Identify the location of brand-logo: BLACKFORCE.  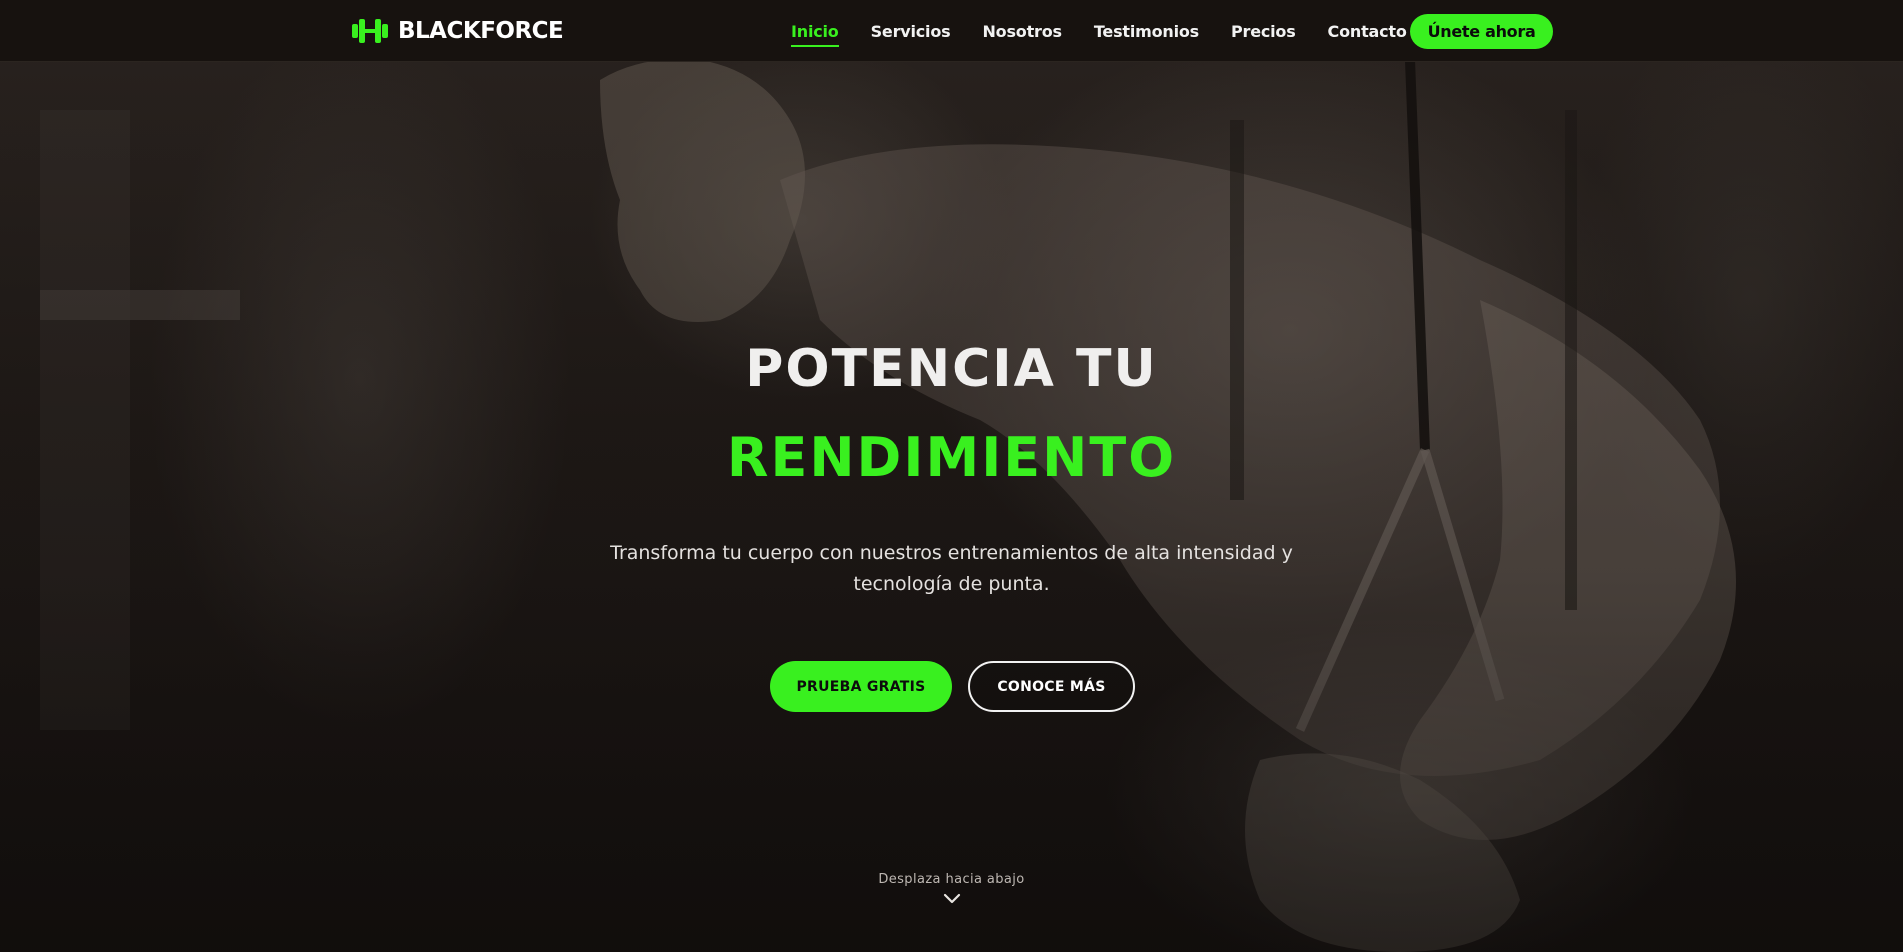
(458, 31).